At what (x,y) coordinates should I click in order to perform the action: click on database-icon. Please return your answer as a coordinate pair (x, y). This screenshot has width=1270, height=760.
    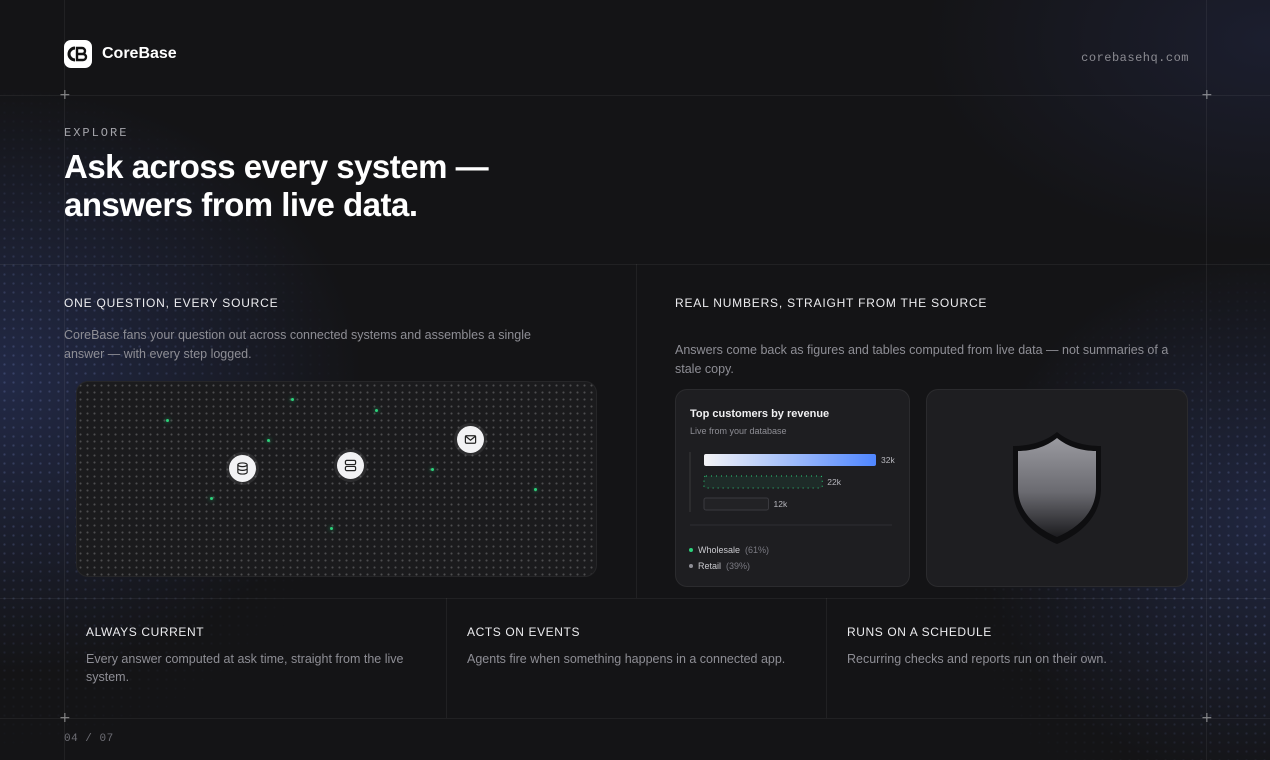
    Looking at the image, I should click on (242, 468).